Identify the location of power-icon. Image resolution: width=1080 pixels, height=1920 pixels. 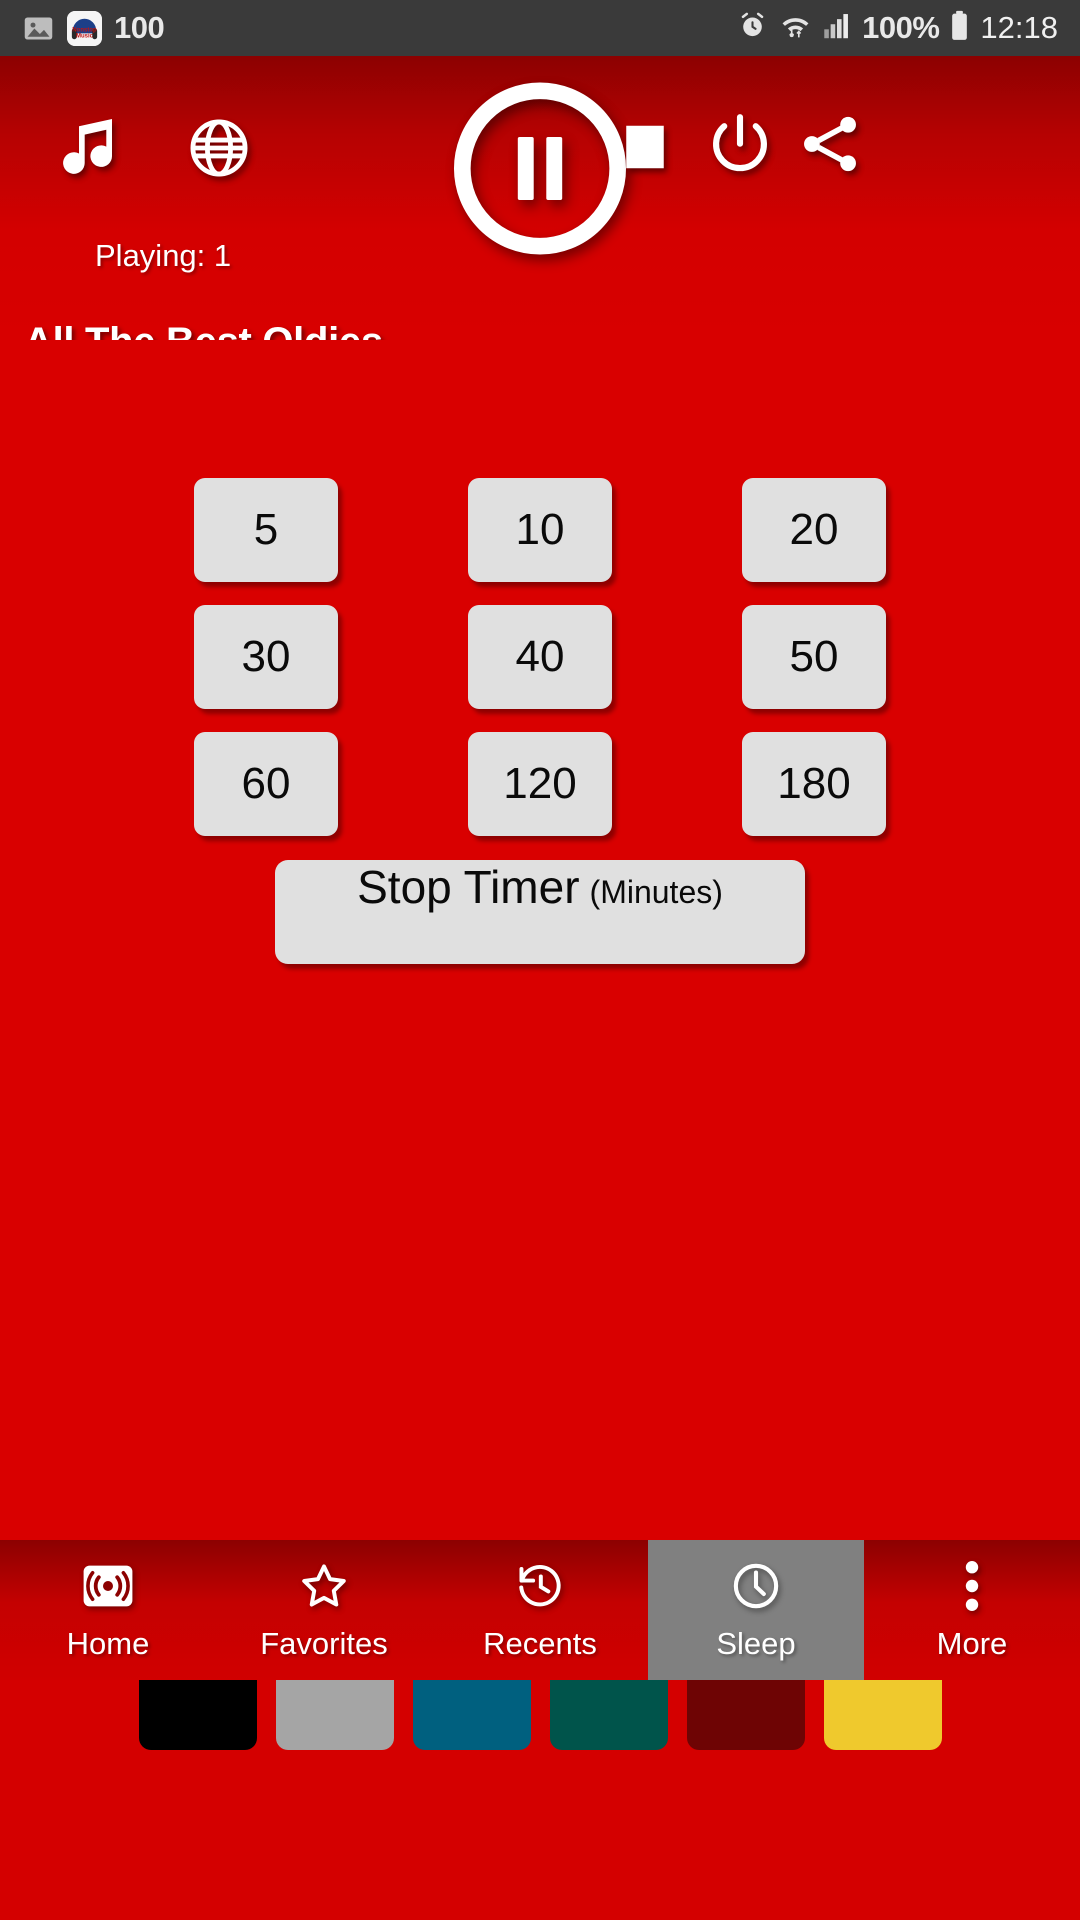
(740, 144).